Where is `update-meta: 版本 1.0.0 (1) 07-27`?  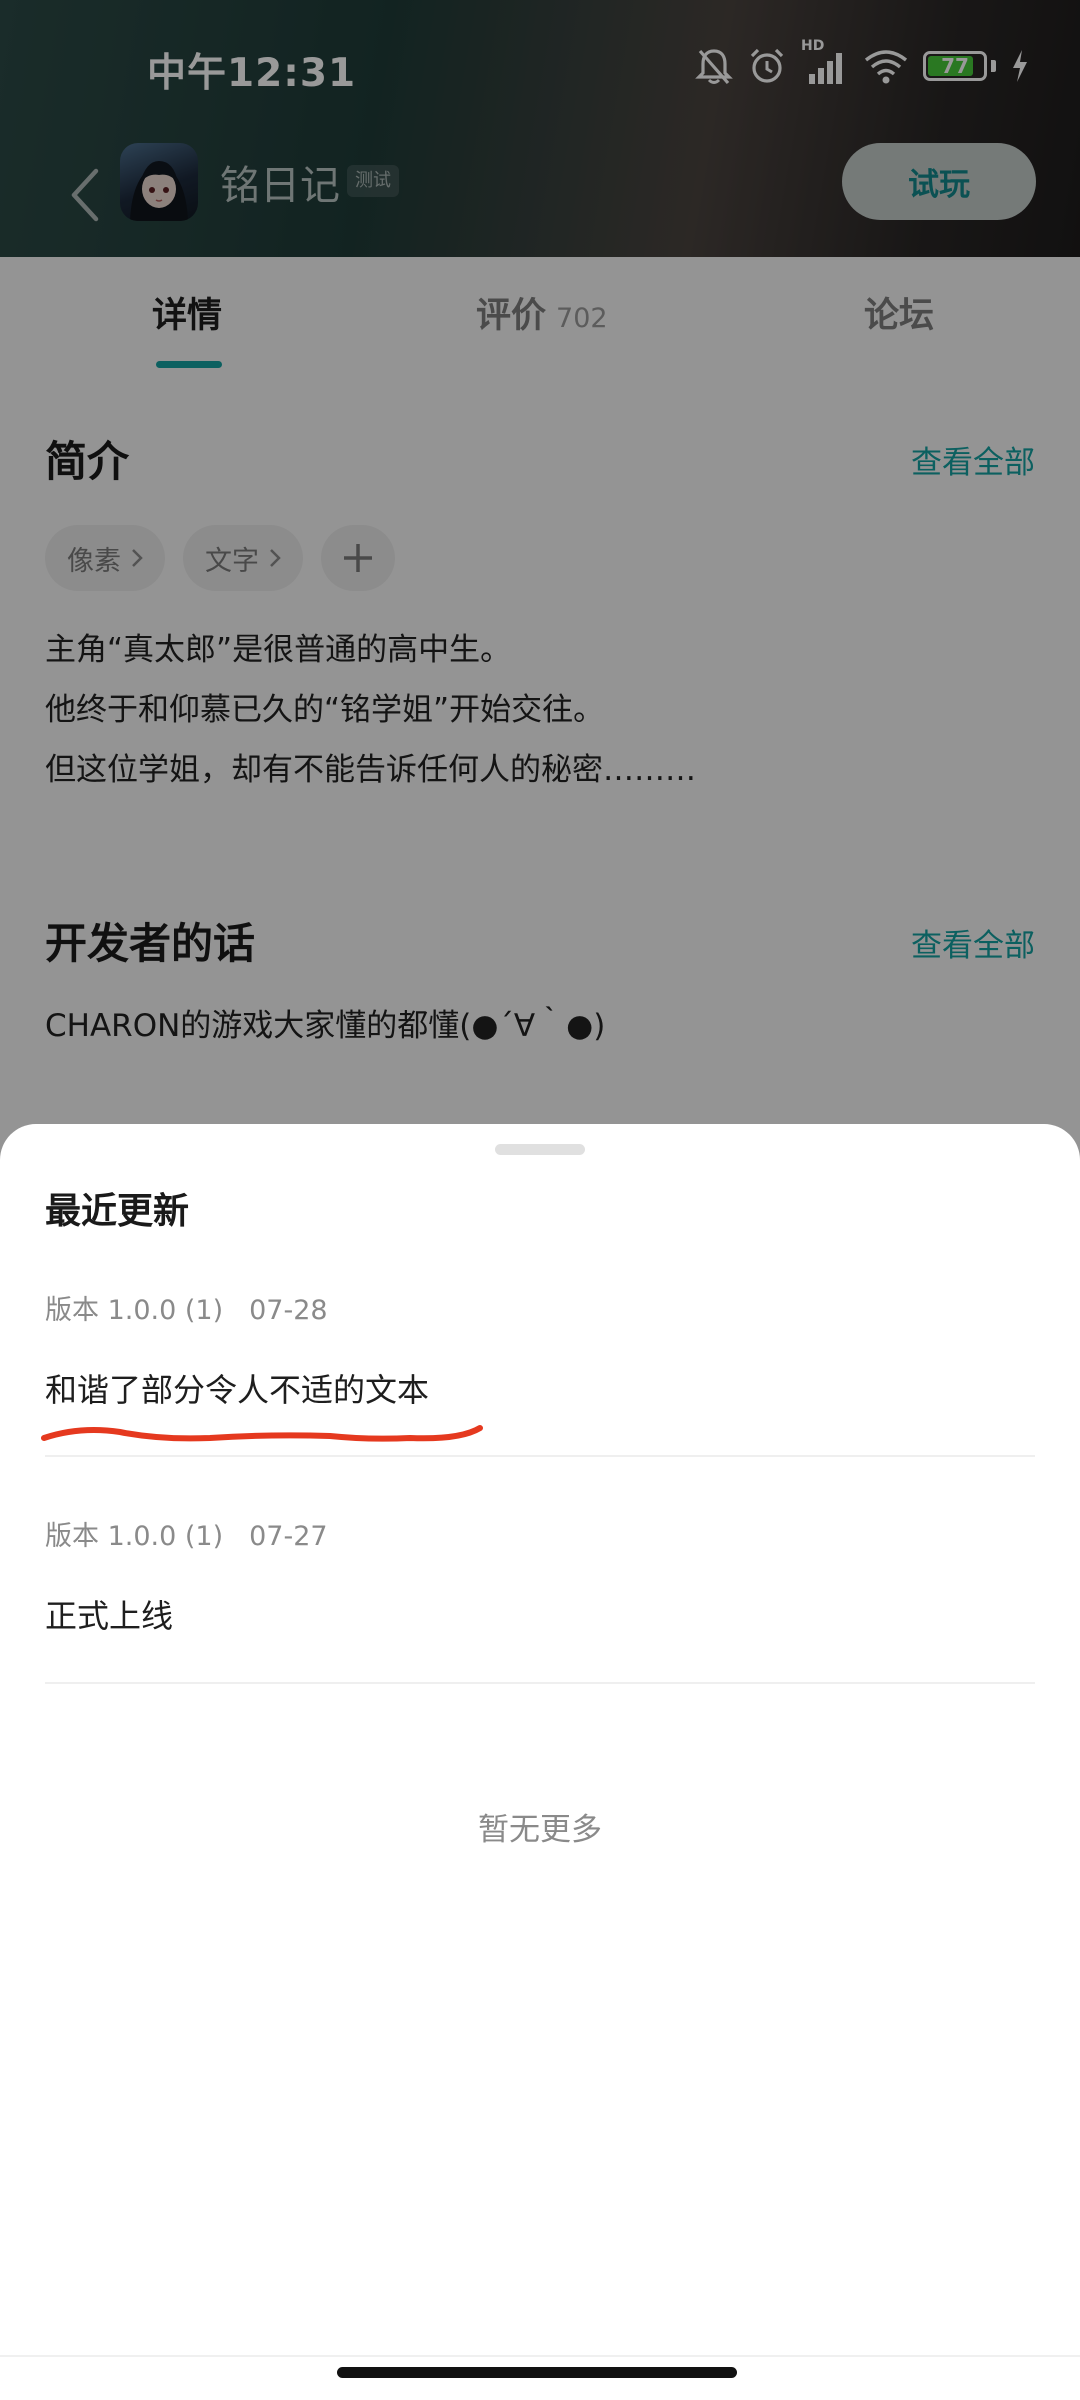 update-meta: 版本 1.0.0 (1) 07-27 is located at coordinates (540, 1533).